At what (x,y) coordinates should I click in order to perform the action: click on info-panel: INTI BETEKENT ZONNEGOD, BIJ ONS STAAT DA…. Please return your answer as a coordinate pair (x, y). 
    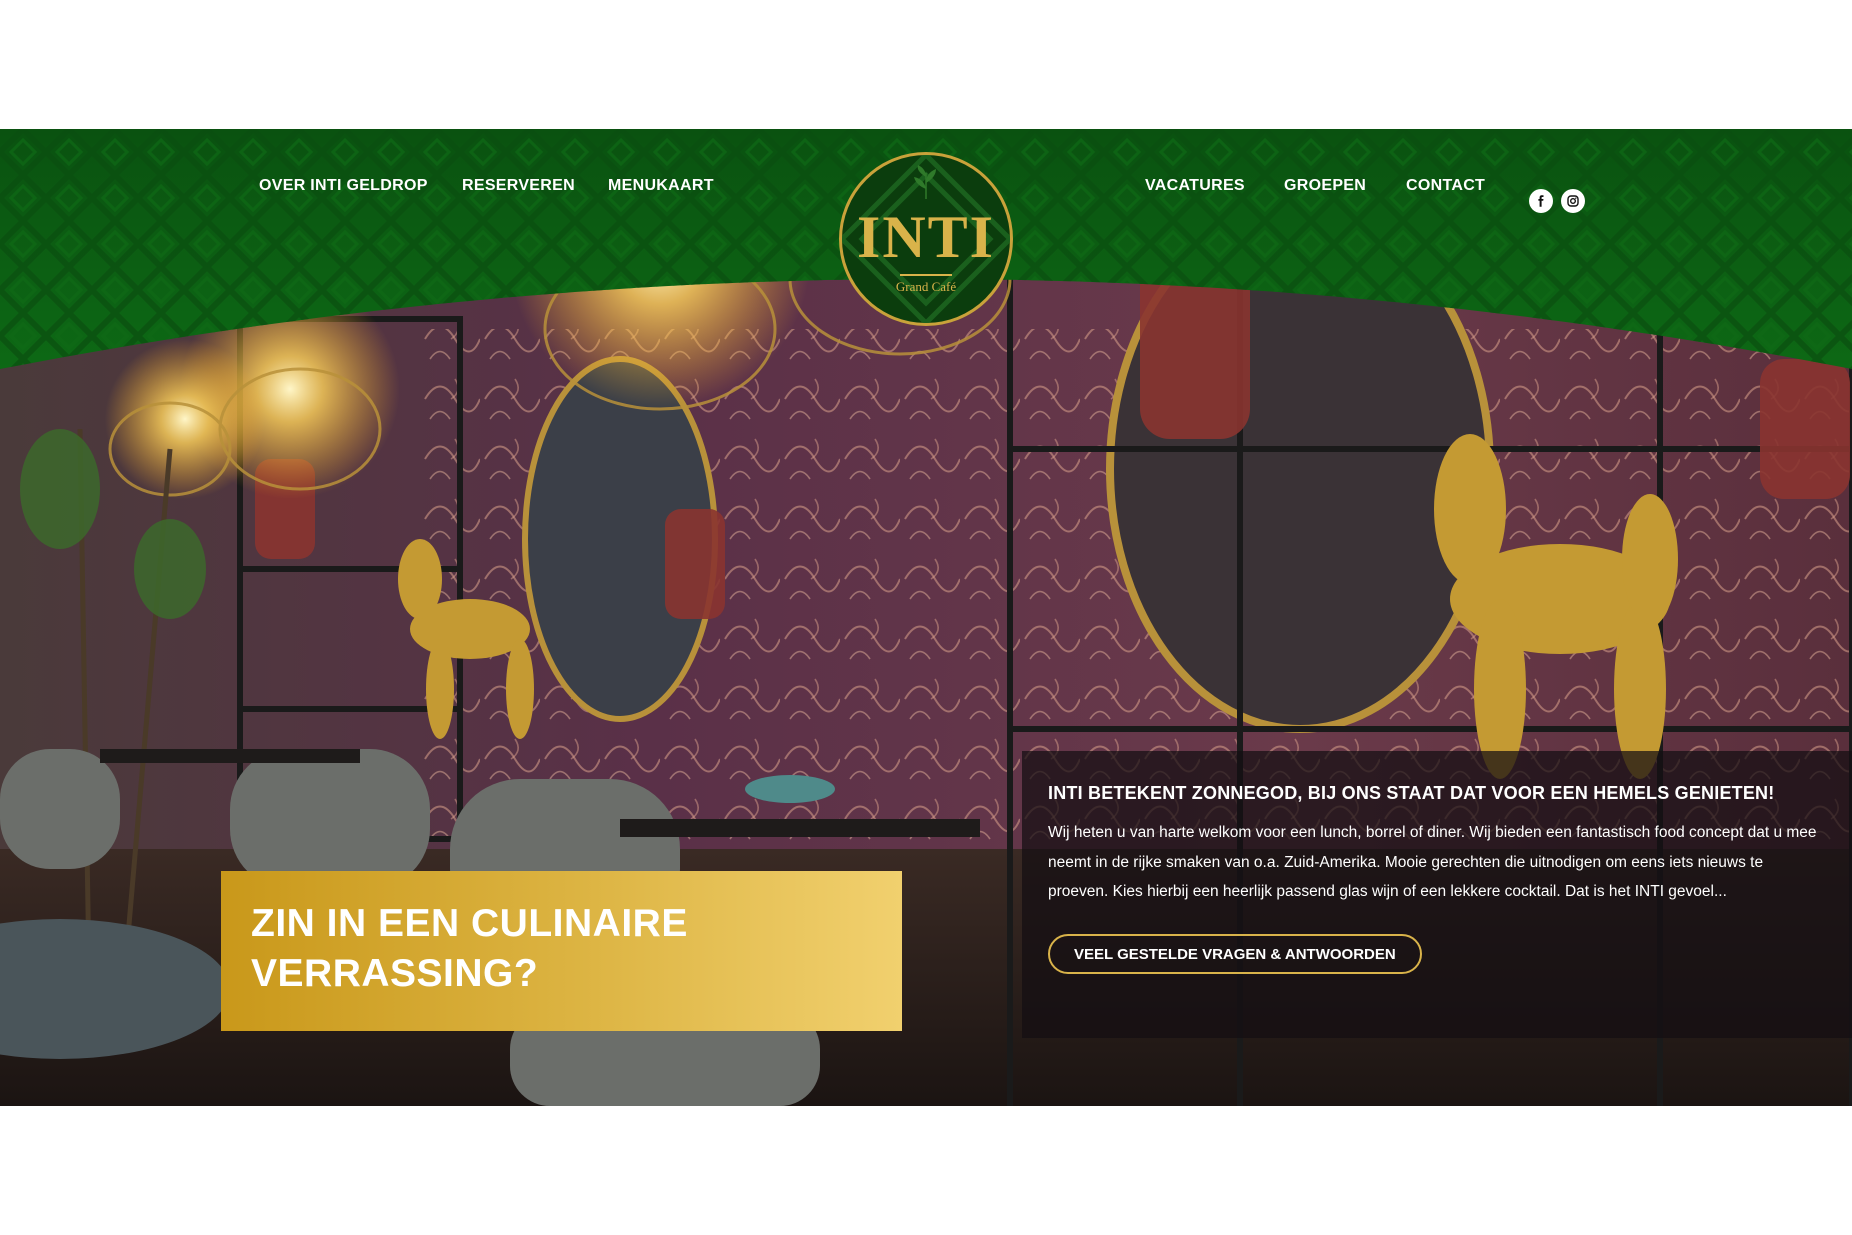
    Looking at the image, I should click on (1437, 894).